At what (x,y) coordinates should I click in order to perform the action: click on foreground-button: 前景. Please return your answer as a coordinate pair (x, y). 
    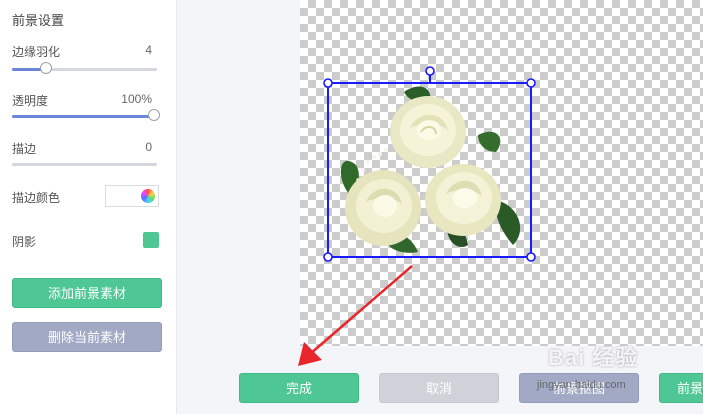
    Looking at the image, I should click on (681, 388).